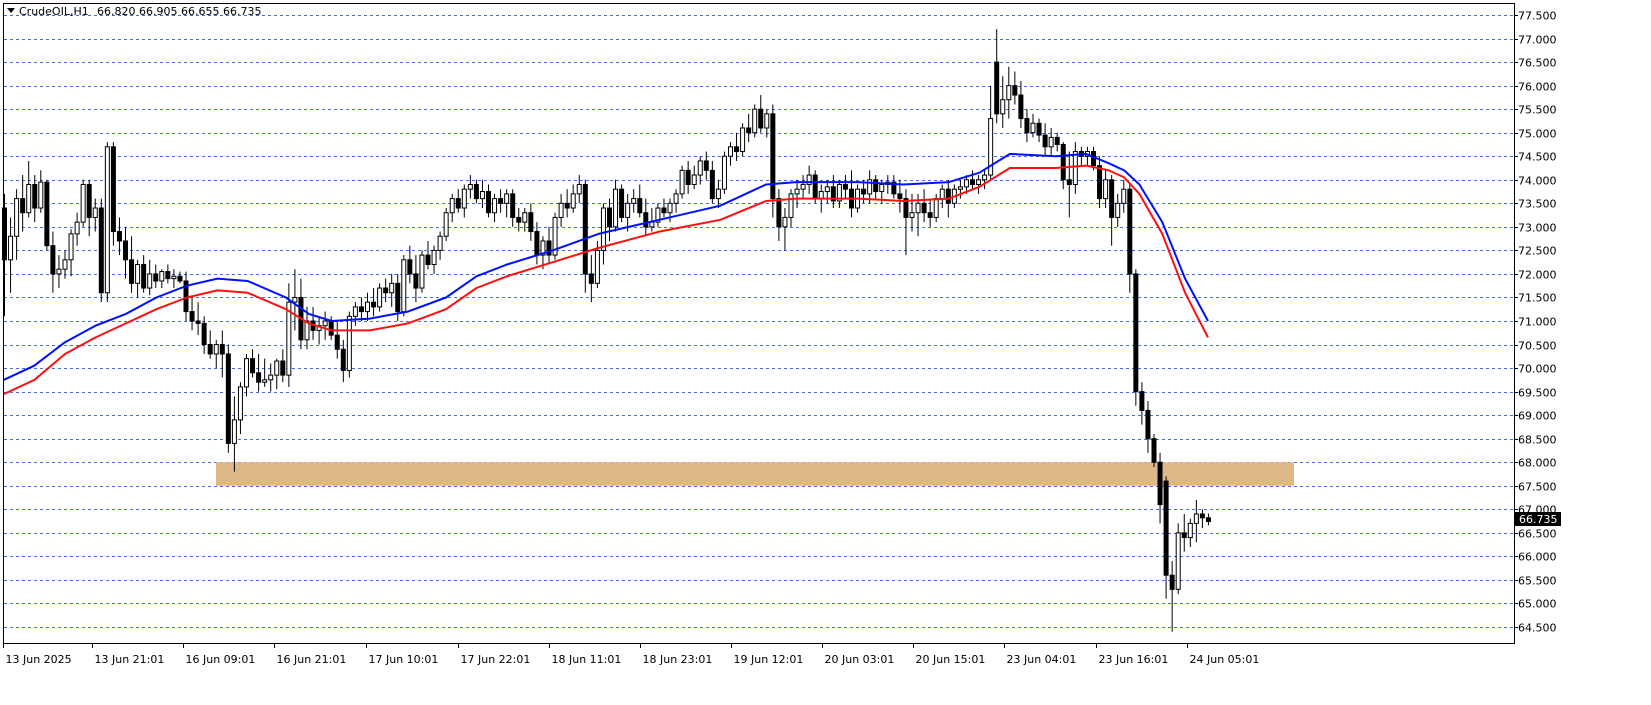  Describe the element at coordinates (1537, 581) in the screenshot. I see `y-tick-label: 65.500` at that location.